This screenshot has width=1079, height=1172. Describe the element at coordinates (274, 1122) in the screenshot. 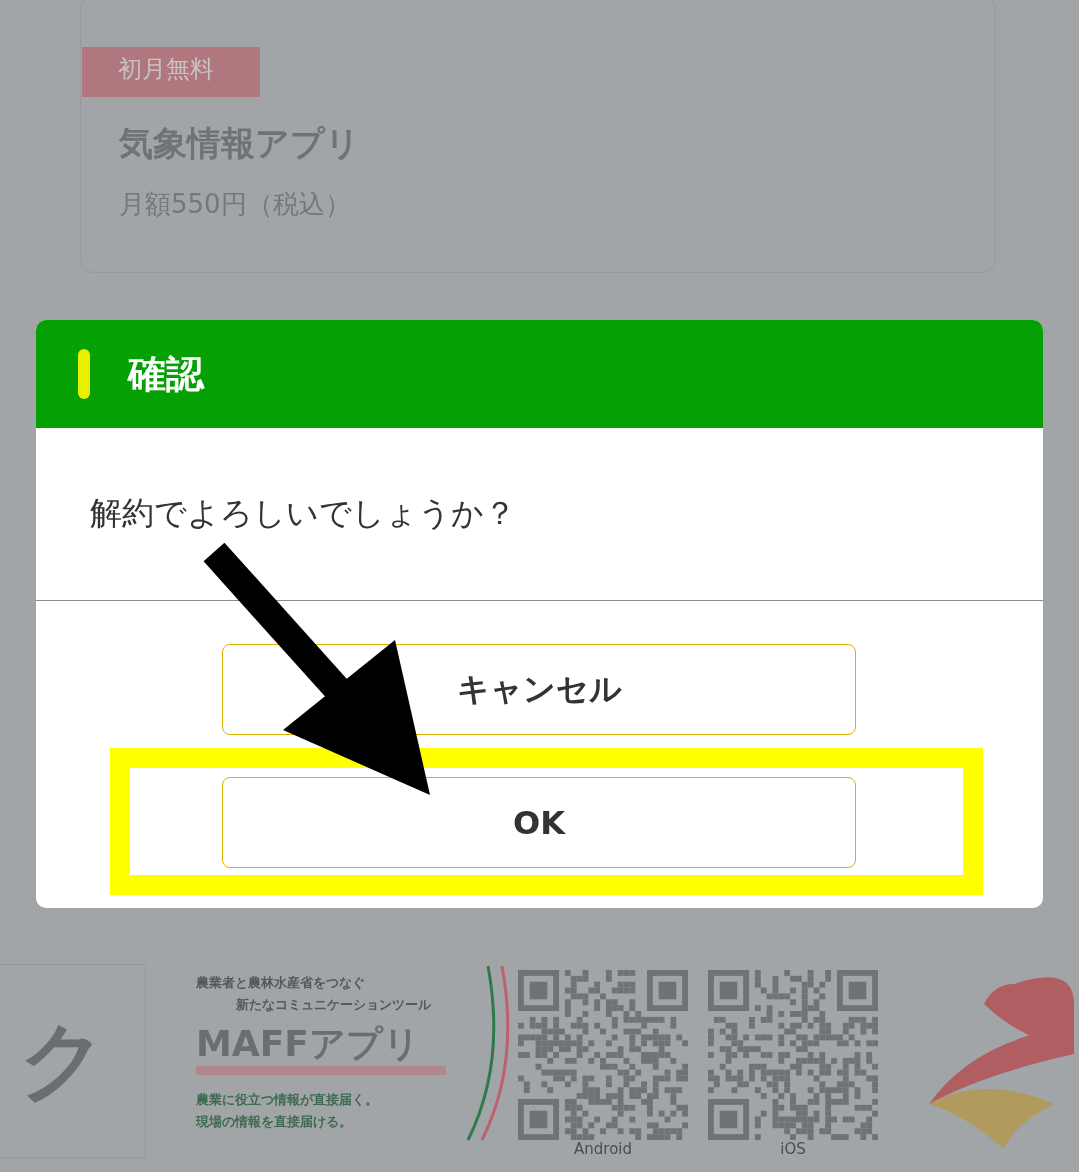

I see `app-description: 現場の情報を直接届ける。` at that location.